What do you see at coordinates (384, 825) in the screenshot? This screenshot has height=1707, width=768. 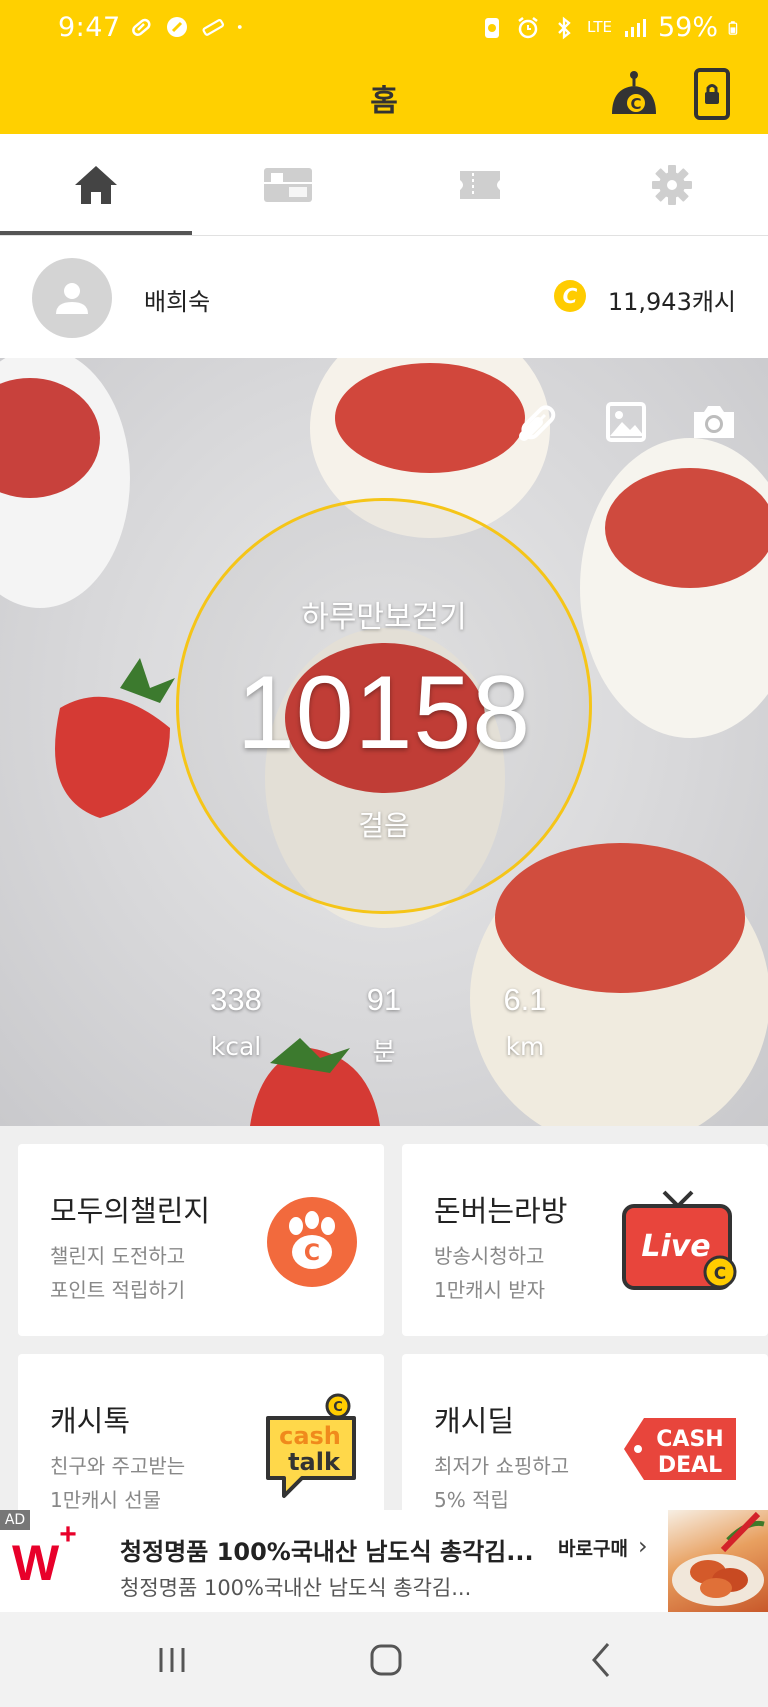 I see `step-unit: 걸음` at bounding box center [384, 825].